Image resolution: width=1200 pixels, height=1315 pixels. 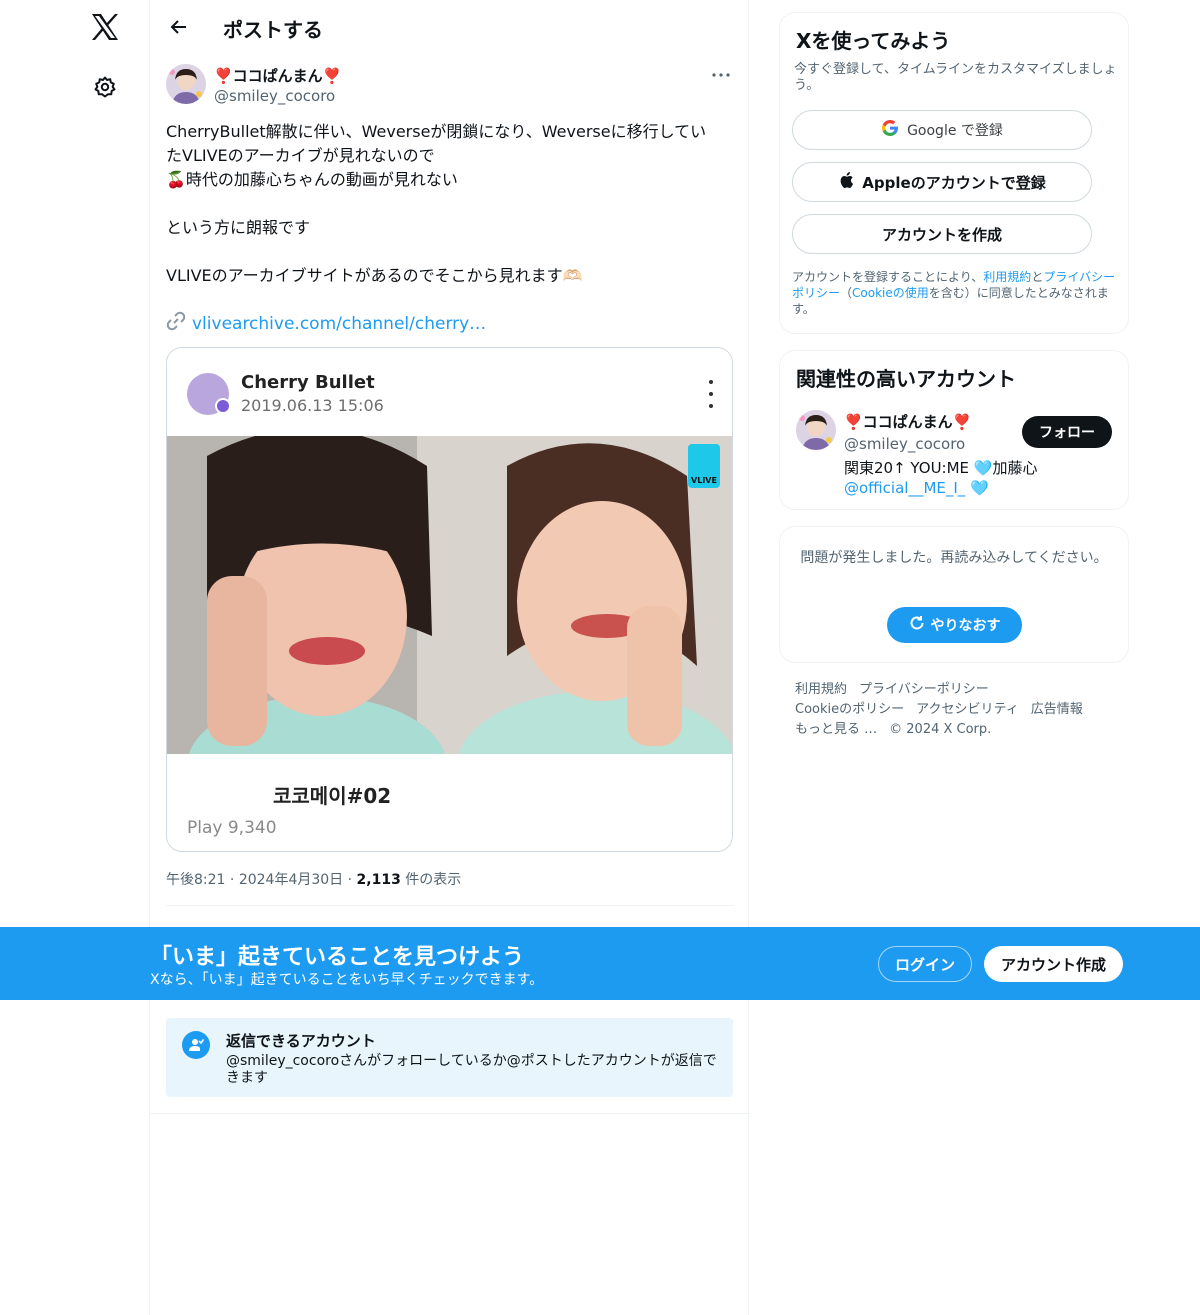 What do you see at coordinates (232, 828) in the screenshot?
I see `card-play-count: Play 9,340` at bounding box center [232, 828].